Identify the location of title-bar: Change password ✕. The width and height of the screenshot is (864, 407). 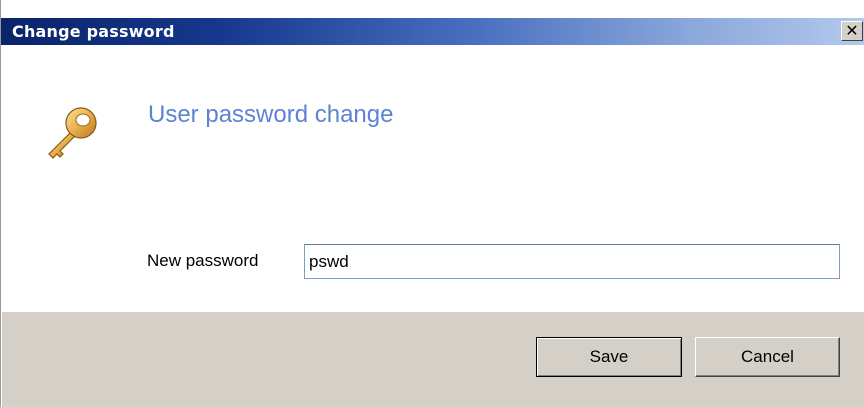
(432, 22).